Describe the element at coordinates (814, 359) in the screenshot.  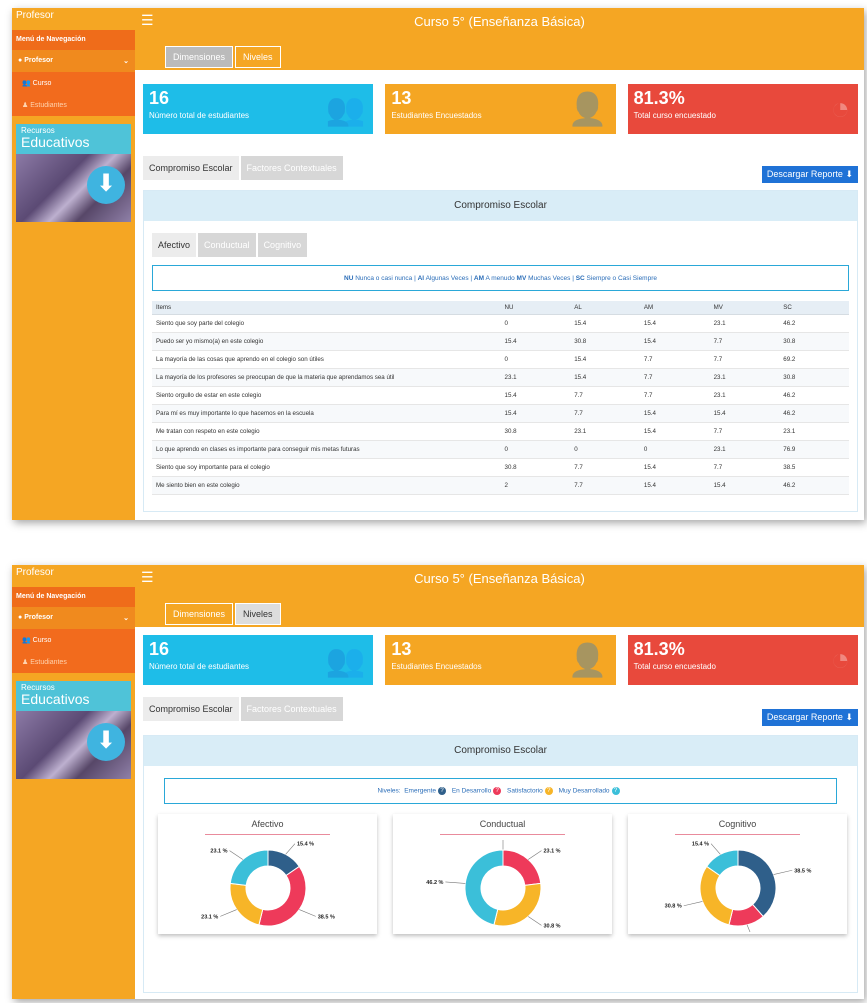
I see `value-cell: 69.2` at that location.